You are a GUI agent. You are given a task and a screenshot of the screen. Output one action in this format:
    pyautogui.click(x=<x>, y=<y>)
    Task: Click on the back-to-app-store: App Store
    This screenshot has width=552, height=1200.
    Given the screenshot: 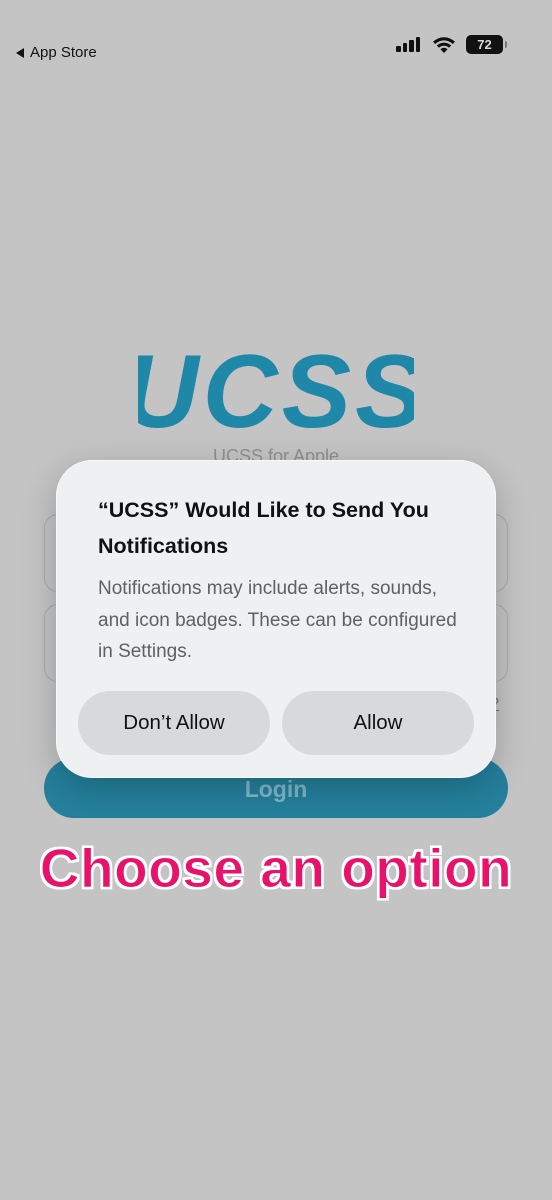 What is the action you would take?
    pyautogui.click(x=56, y=52)
    